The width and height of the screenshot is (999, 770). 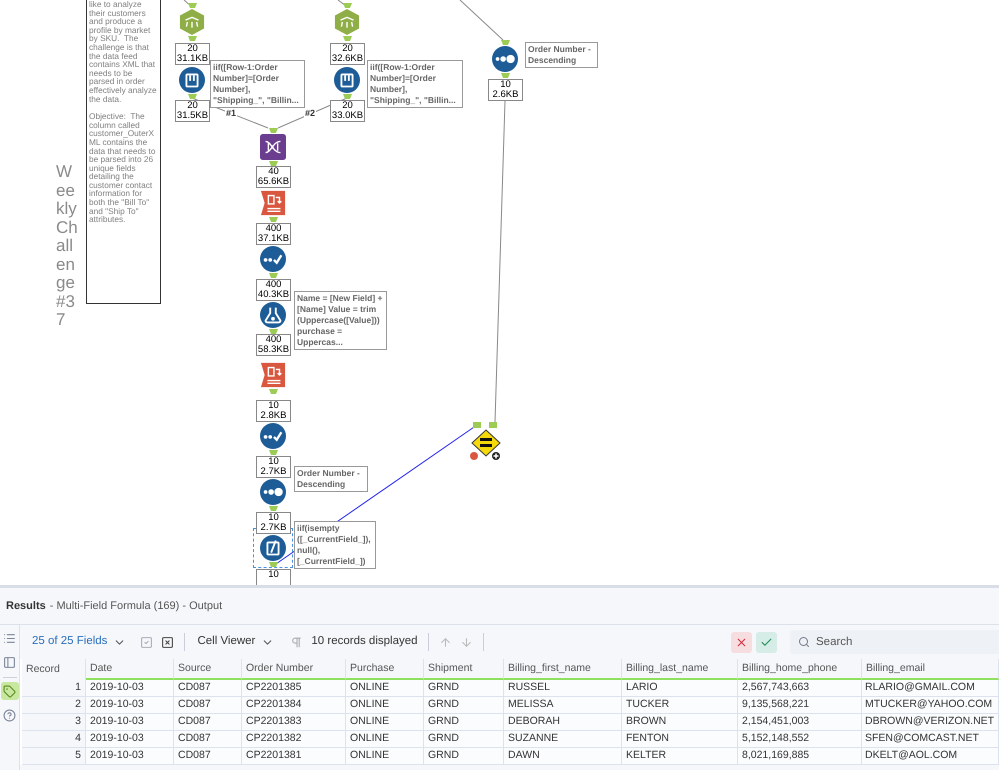 I want to click on results-title: Results, so click(x=26, y=606).